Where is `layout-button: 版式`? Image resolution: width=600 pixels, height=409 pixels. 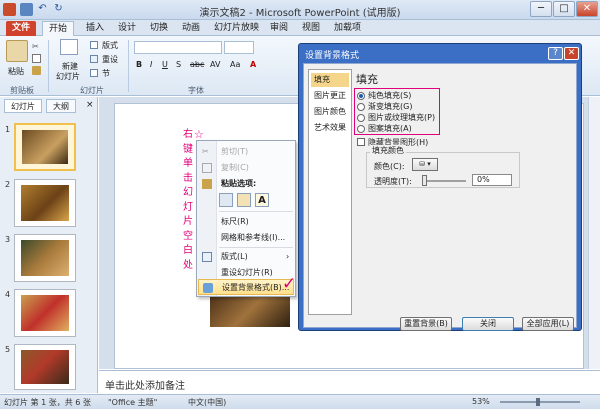
layout-button: 版式 is located at coordinates (110, 45).